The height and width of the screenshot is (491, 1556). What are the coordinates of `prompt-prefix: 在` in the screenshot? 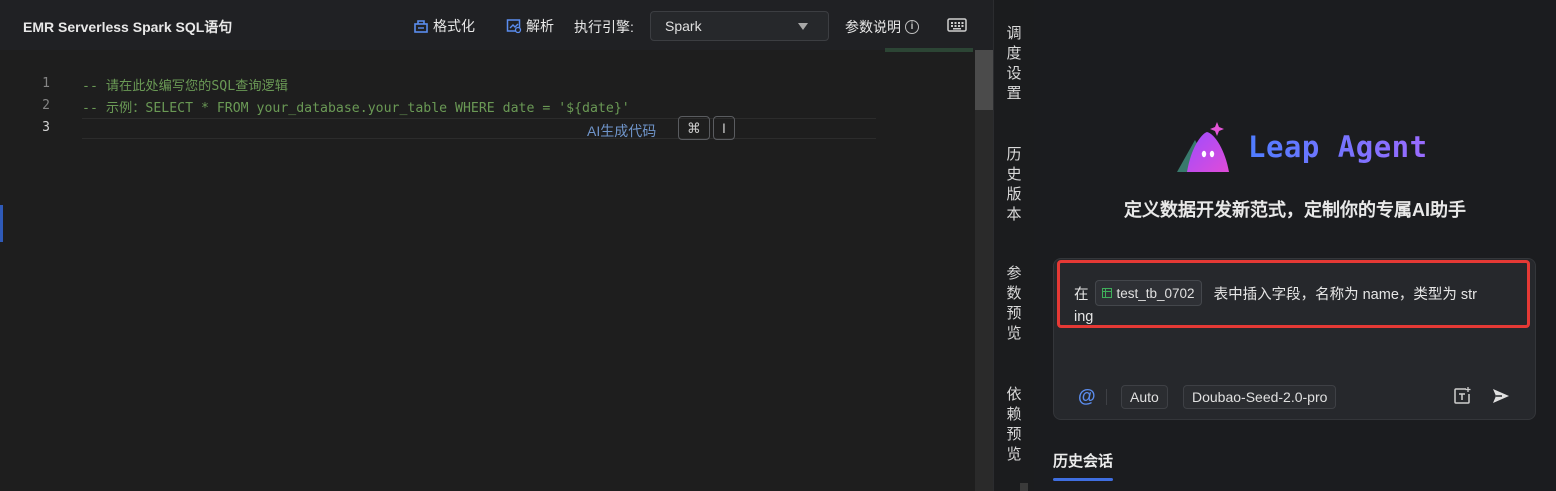 It's located at (1081, 294).